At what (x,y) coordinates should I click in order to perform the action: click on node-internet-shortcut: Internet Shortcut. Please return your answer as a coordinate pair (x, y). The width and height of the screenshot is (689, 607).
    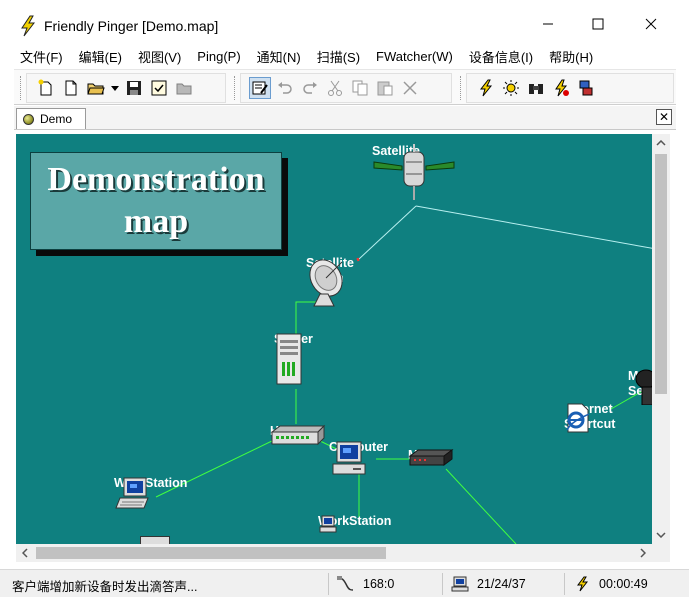
    Looking at the image, I should click on (589, 417).